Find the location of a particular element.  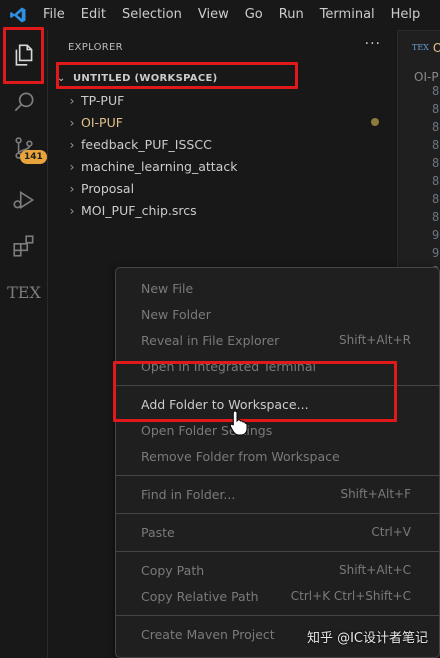

menu-paste: Paste Ctrl+V is located at coordinates (277, 532).